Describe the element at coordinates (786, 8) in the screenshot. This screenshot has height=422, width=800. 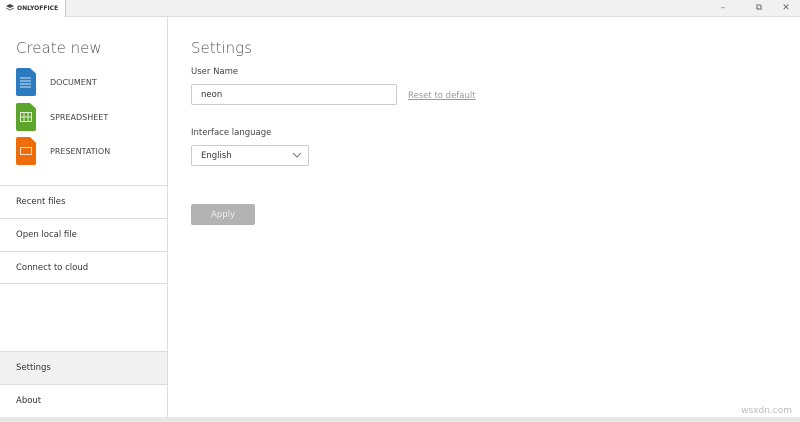
I see `close-button: ✕` at that location.